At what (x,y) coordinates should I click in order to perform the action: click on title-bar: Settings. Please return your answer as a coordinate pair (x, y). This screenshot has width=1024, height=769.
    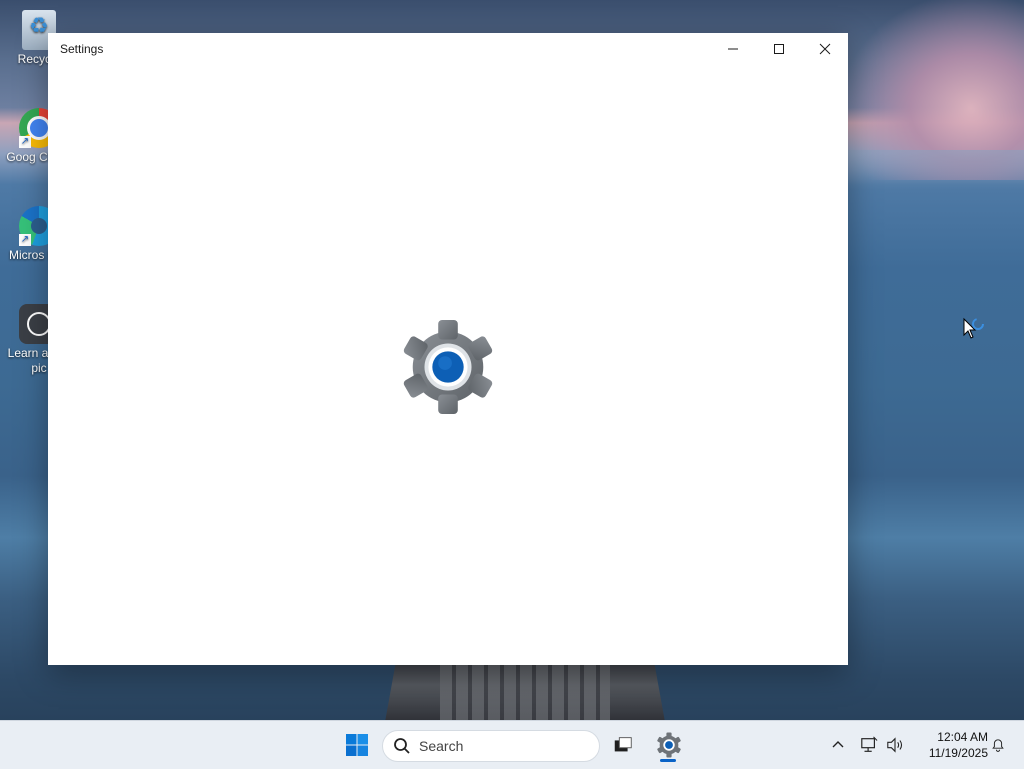
    Looking at the image, I should click on (448, 49).